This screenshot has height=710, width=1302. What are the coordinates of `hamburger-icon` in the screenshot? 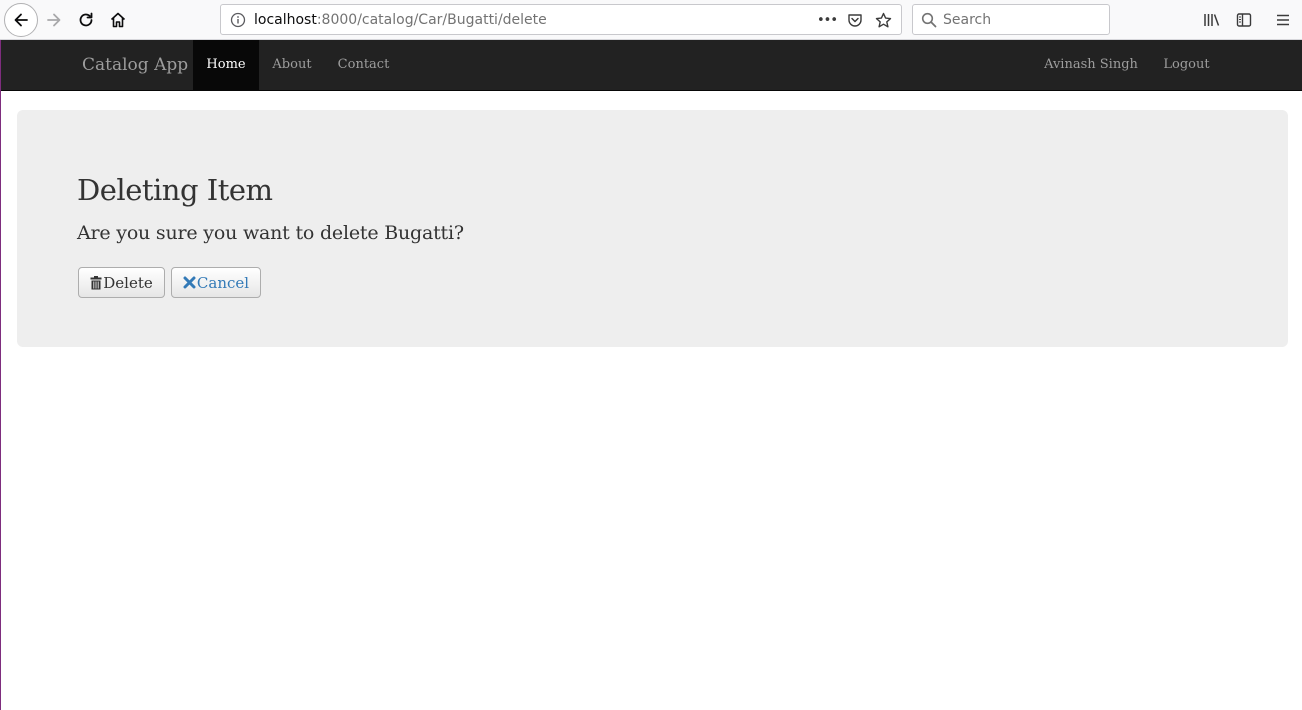 It's located at (1283, 20).